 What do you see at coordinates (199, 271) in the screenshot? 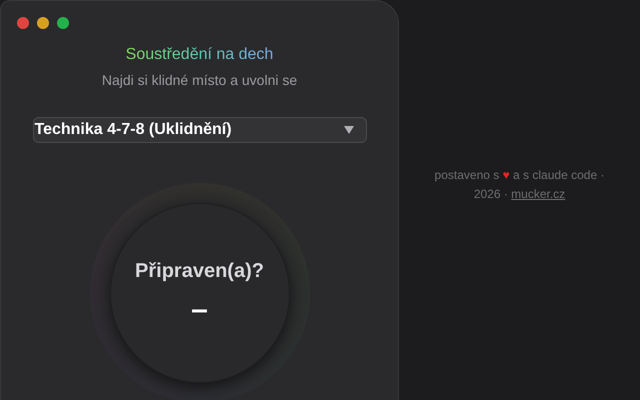
I see `breath-prompt: Připraven(a)?` at bounding box center [199, 271].